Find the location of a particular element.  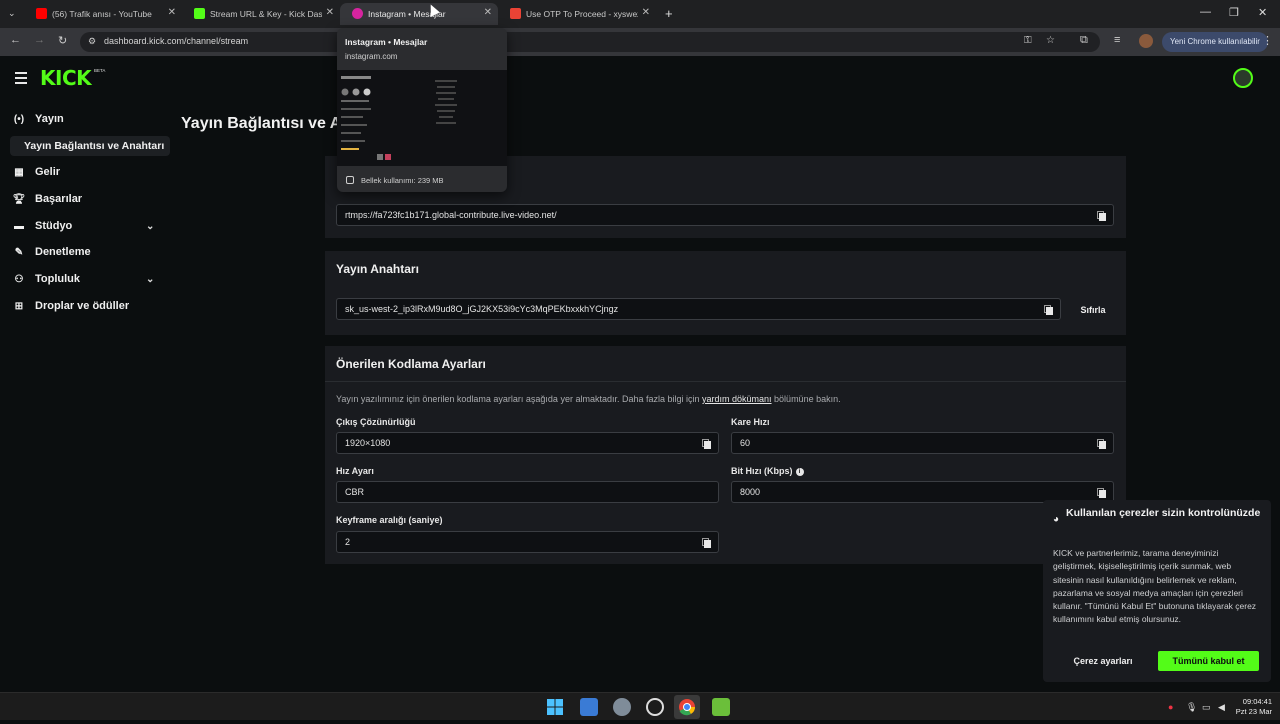

framerate-value: 60 is located at coordinates (745, 443).